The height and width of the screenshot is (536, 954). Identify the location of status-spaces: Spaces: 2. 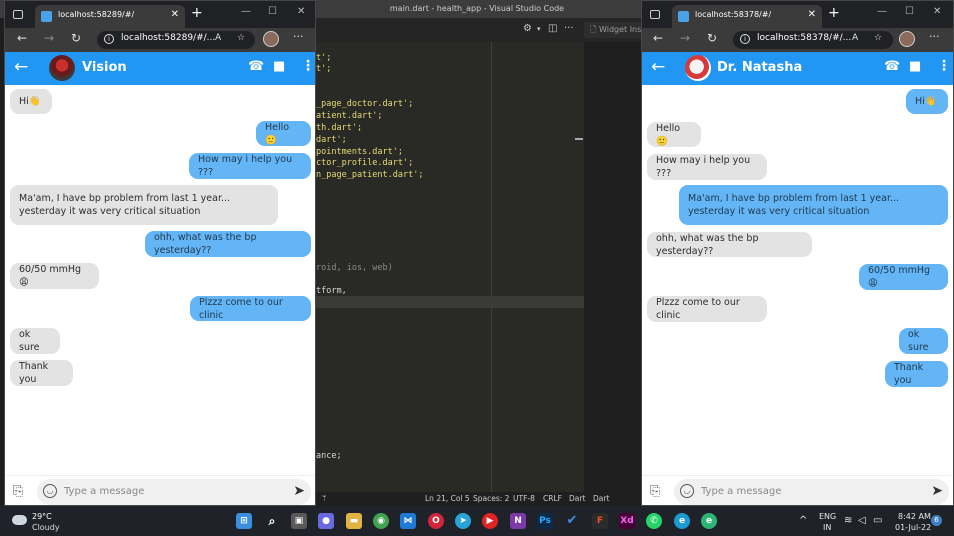
(491, 499).